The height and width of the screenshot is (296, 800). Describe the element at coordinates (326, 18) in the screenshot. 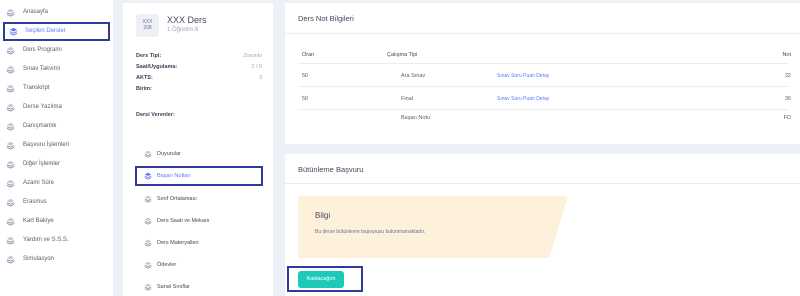

I see `grades-title: Ders Not Bilgileri` at that location.